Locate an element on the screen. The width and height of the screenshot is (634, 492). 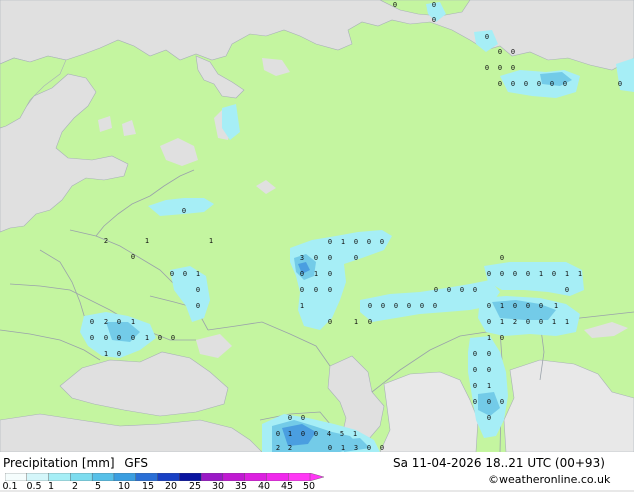
colorbar-tick-label: 1 is located at coordinates (51, 486).